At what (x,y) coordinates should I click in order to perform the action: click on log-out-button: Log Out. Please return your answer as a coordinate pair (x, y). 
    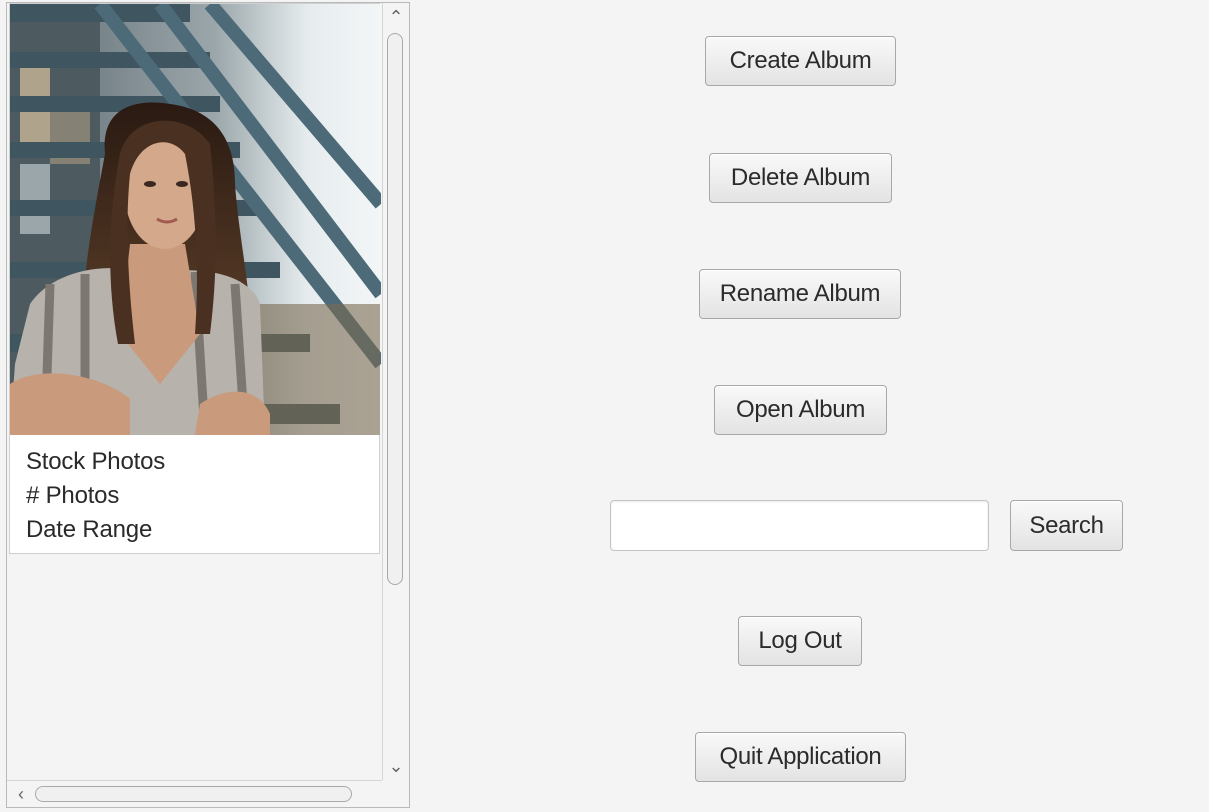
    Looking at the image, I should click on (800, 641).